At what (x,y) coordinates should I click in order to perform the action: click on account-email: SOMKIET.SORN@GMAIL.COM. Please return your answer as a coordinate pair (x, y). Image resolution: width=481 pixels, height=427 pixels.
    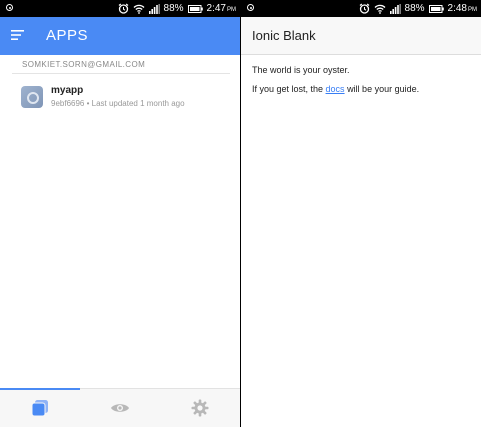
    Looking at the image, I should click on (84, 64).